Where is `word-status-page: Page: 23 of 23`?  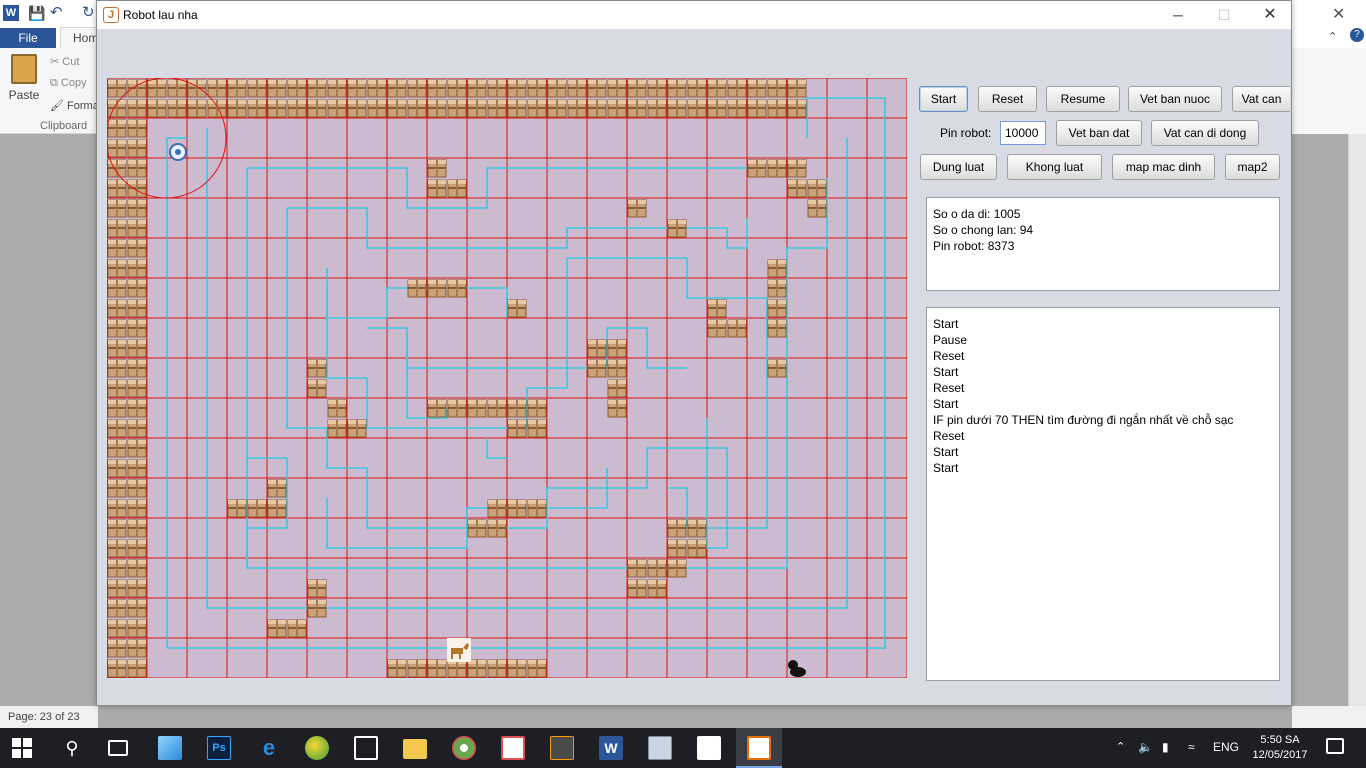
word-status-page: Page: 23 of 23 is located at coordinates (49, 717).